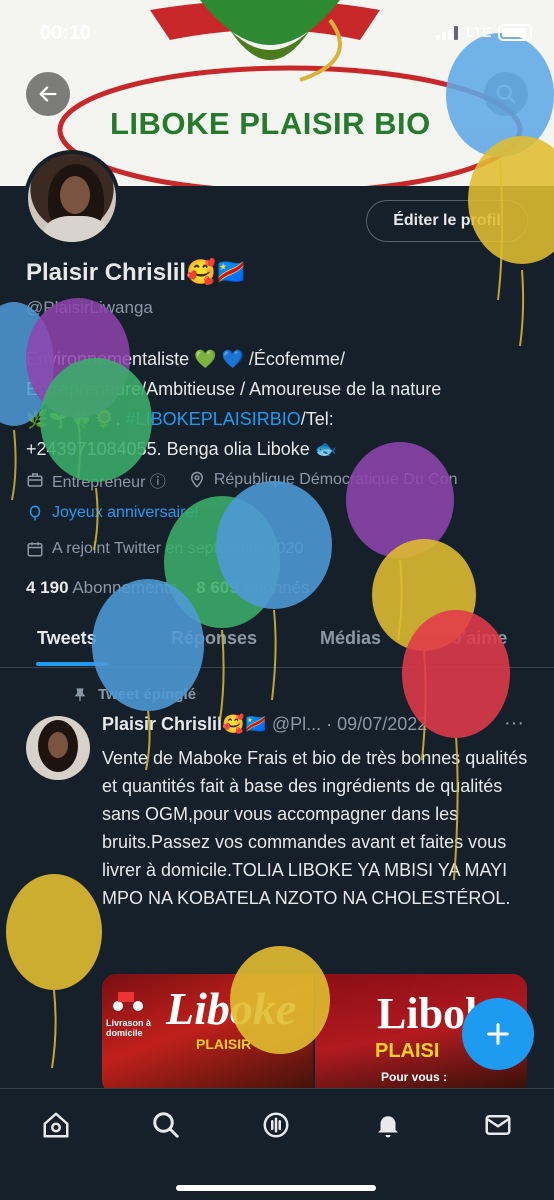  Describe the element at coordinates (213, 419) in the screenshot. I see `bio-hashtag-link: #LIBOKEPLAISIRBIO` at that location.